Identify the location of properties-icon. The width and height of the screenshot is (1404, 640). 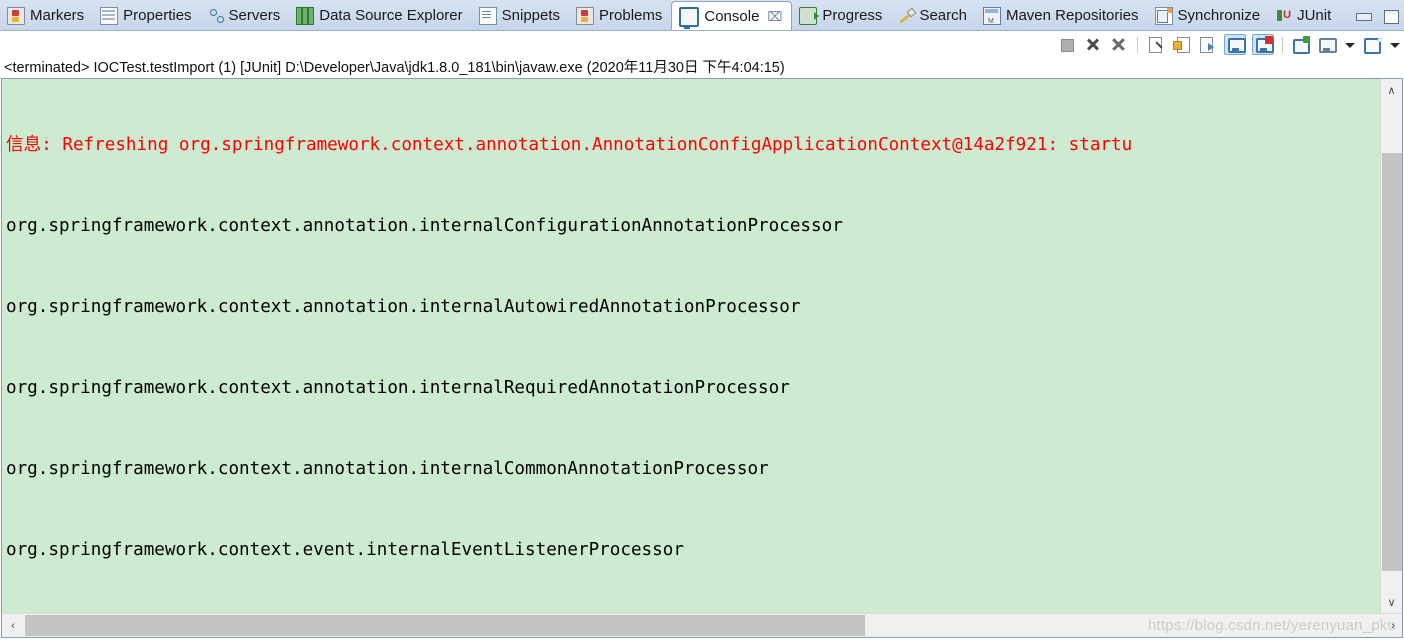
(109, 15).